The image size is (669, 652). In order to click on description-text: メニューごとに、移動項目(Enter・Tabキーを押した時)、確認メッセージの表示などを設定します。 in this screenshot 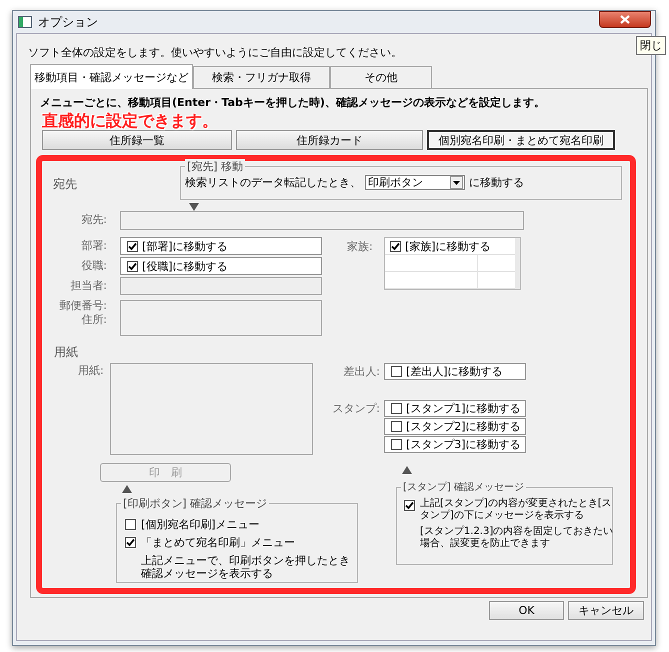, I will do `click(292, 103)`.